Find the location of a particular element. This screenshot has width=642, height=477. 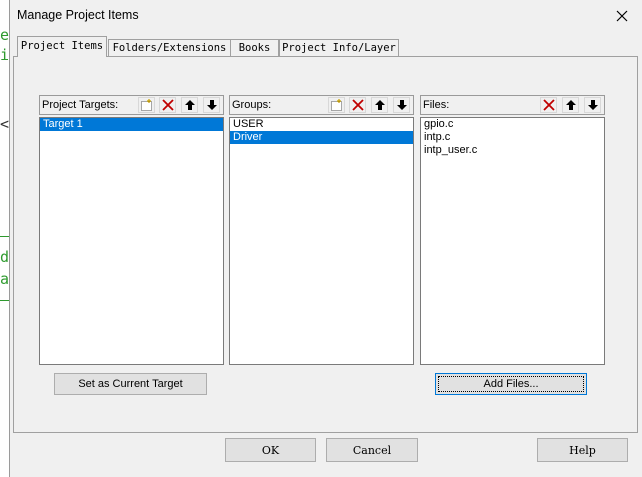

files-list: gpio.c intp.c intp_user.c is located at coordinates (512, 241).